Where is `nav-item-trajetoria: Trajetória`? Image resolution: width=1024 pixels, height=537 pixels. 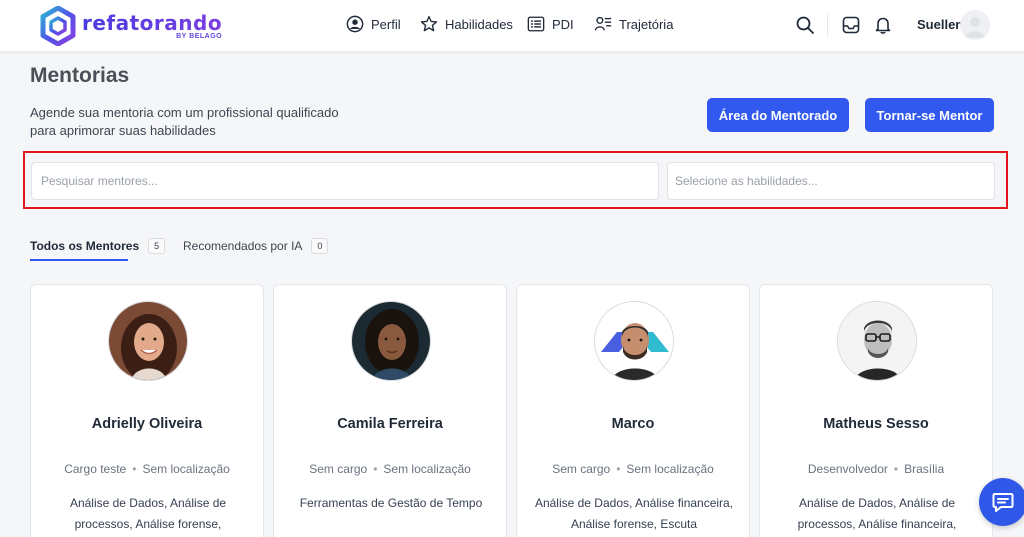
nav-item-trajetoria: Trajetória is located at coordinates (633, 24).